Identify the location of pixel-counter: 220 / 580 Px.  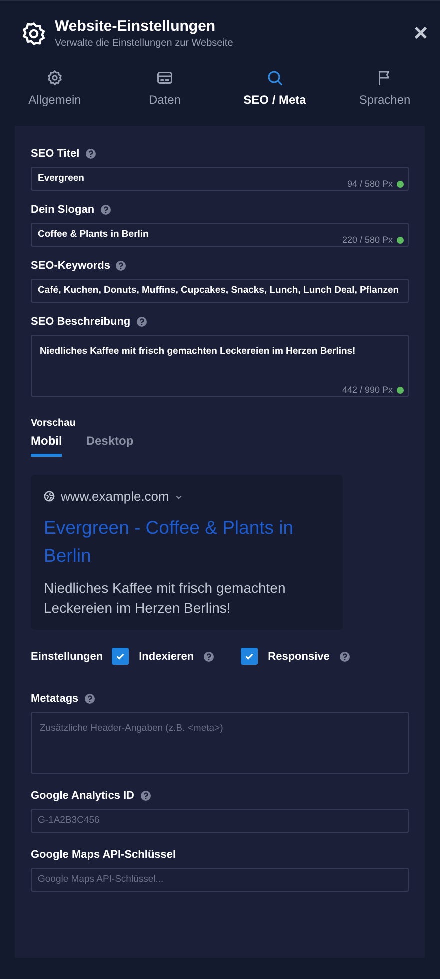
(367, 240).